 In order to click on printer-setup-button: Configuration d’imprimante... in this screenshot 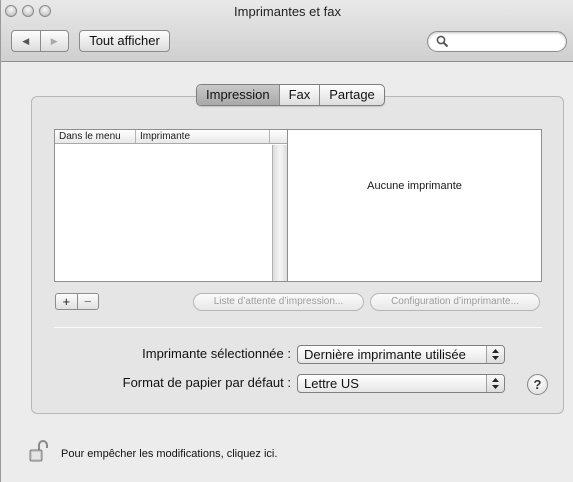, I will do `click(455, 302)`.